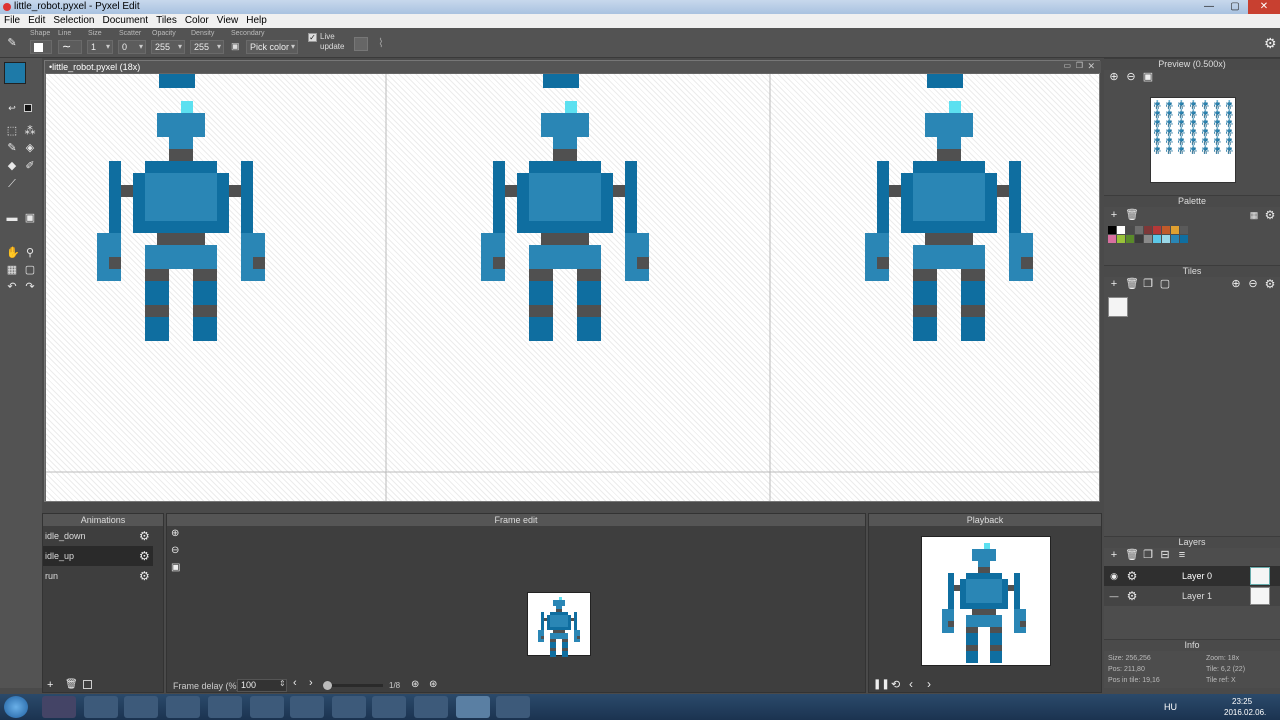  Describe the element at coordinates (12, 287) in the screenshot. I see `undo-icon: ↶` at that location.